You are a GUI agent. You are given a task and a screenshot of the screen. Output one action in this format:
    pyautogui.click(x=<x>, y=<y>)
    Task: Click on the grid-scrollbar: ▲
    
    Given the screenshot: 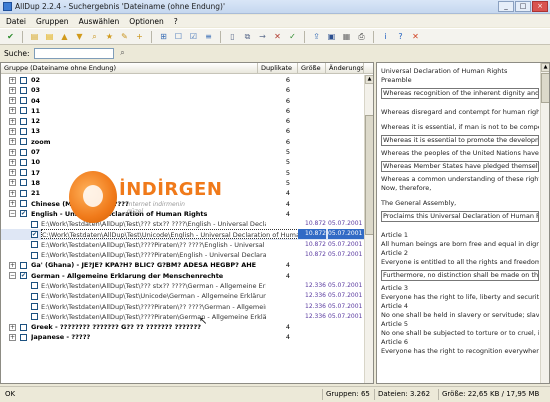 What is the action you would take?
    pyautogui.click(x=368, y=229)
    